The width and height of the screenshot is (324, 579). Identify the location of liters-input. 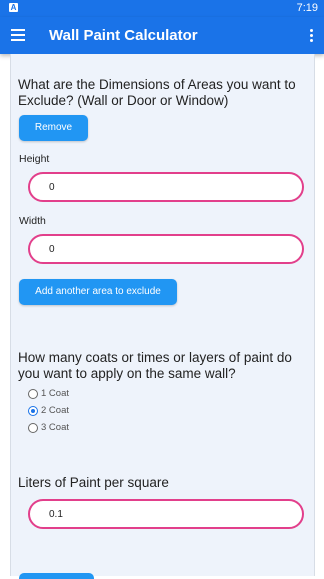
(166, 514).